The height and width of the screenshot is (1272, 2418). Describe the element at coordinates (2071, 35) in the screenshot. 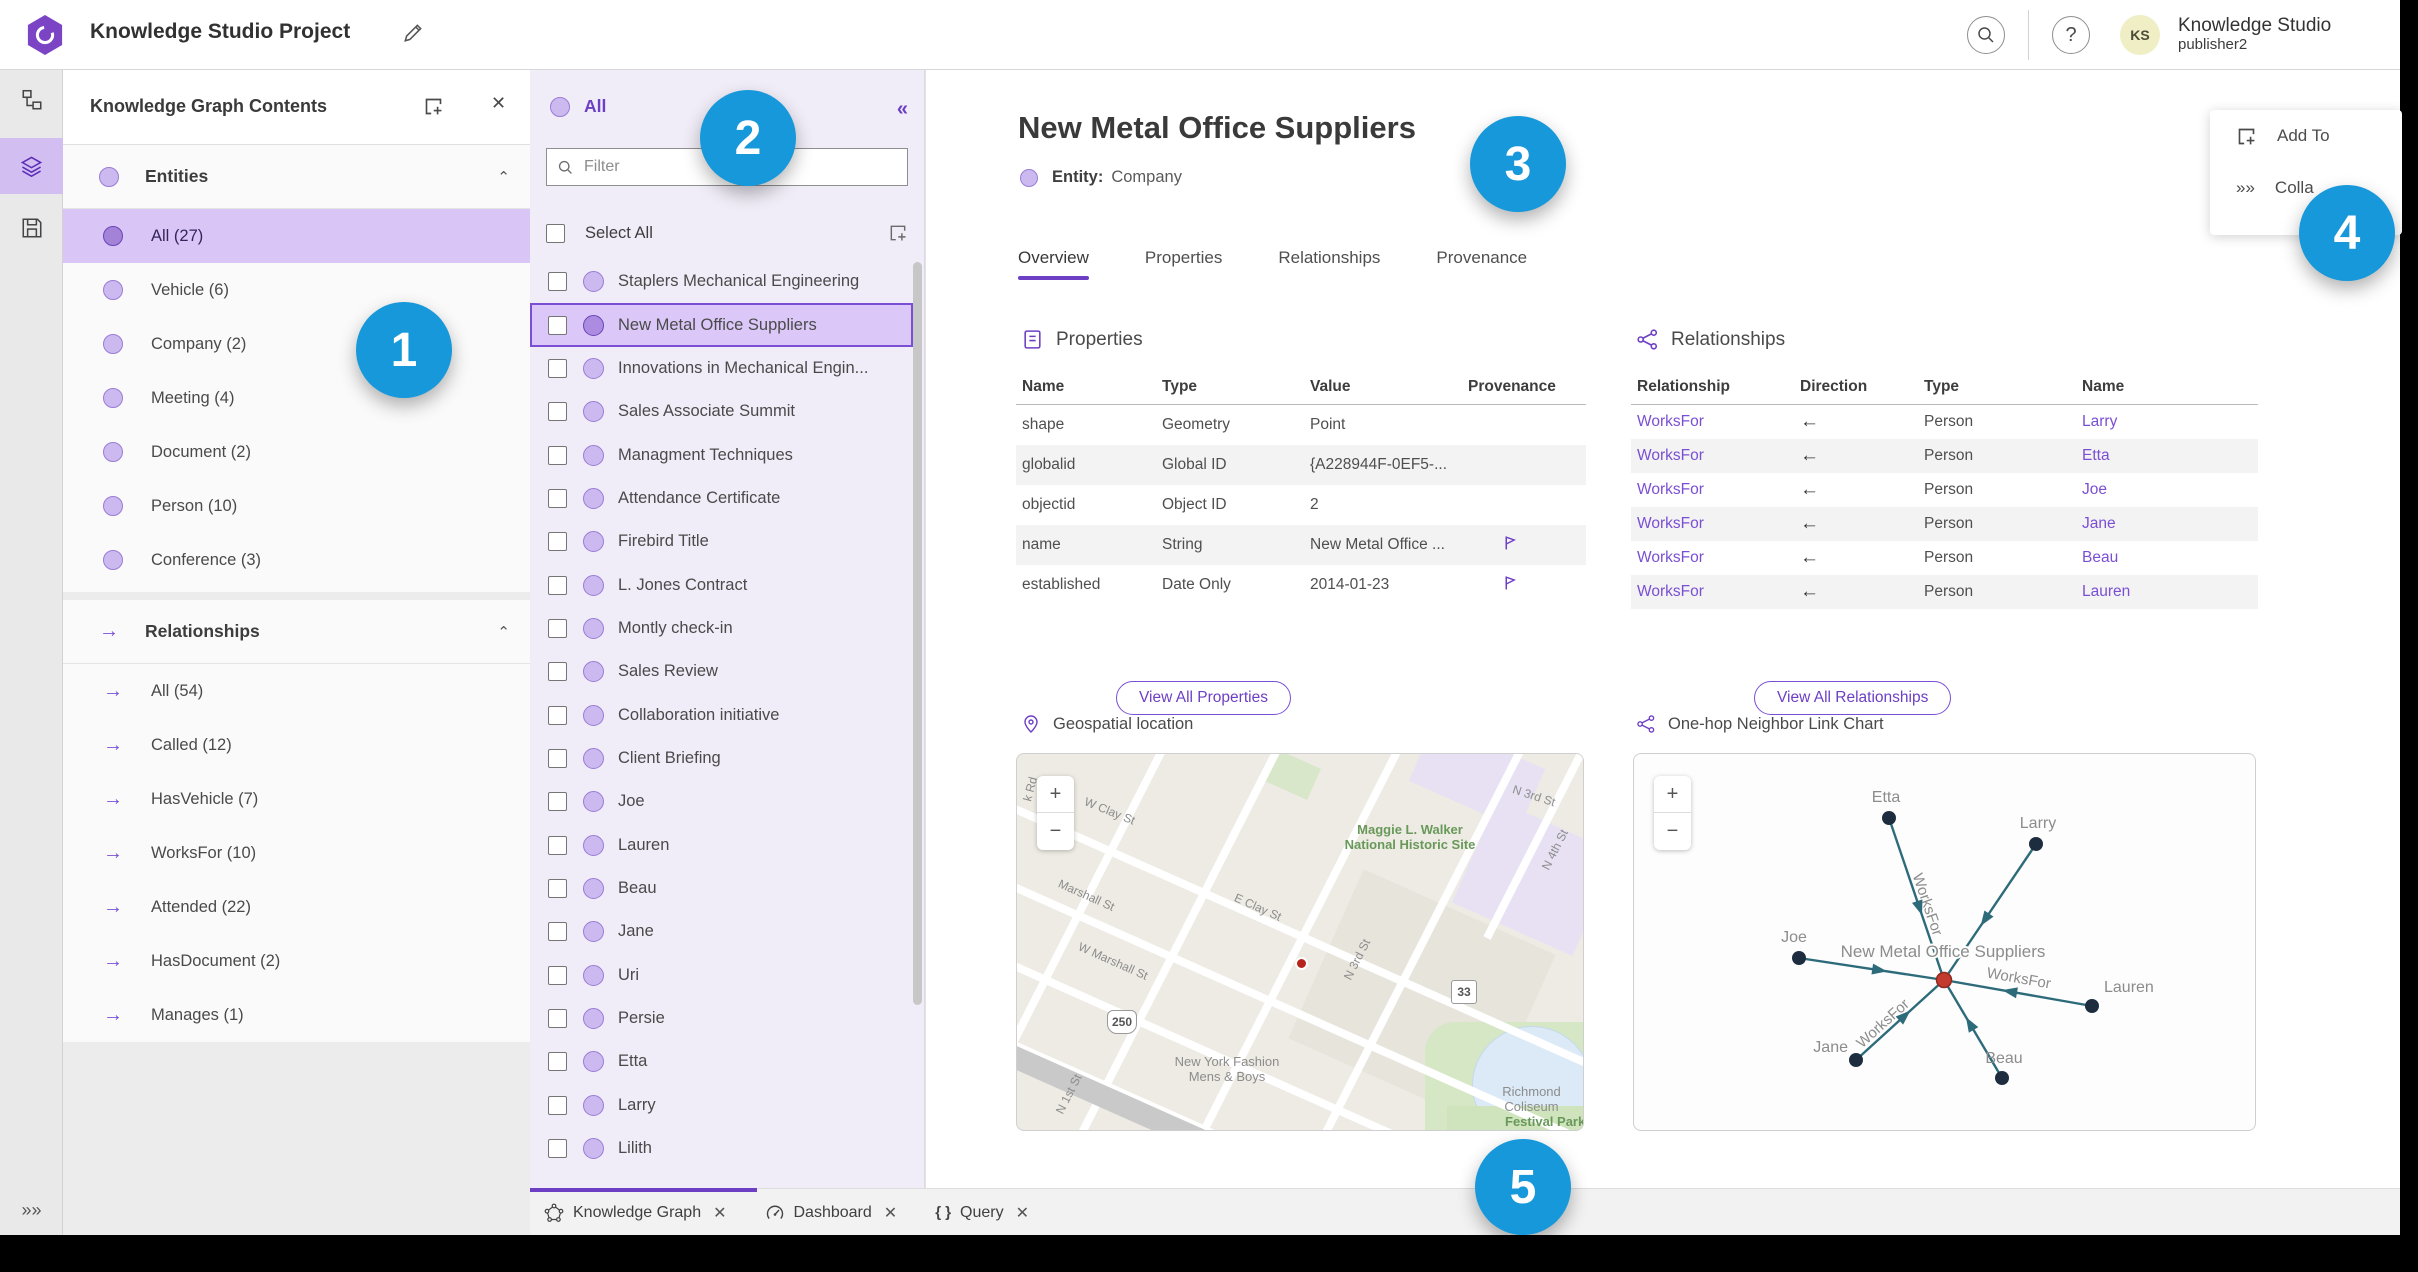

I see `help-button: ?` at that location.